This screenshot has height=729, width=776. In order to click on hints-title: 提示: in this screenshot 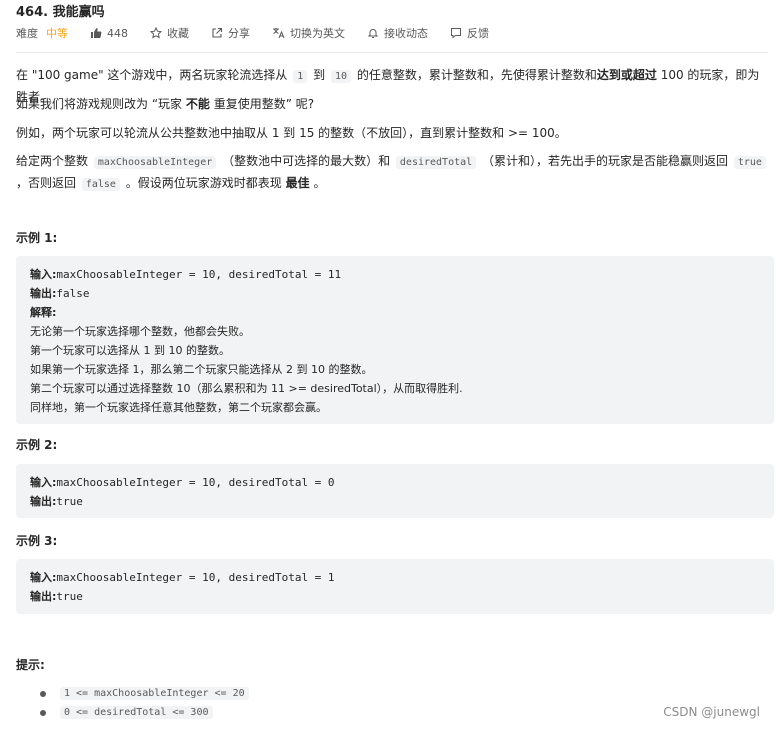, I will do `click(30, 665)`.